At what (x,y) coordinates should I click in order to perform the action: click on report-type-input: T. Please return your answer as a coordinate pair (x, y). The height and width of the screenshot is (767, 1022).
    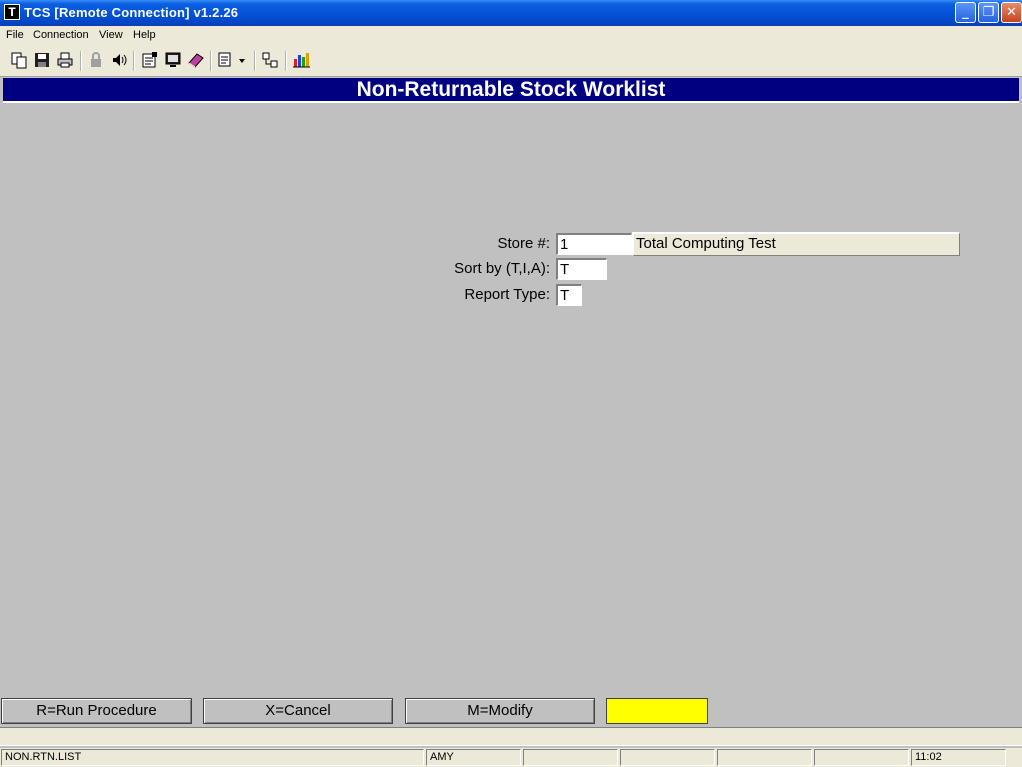
    Looking at the image, I should click on (569, 295).